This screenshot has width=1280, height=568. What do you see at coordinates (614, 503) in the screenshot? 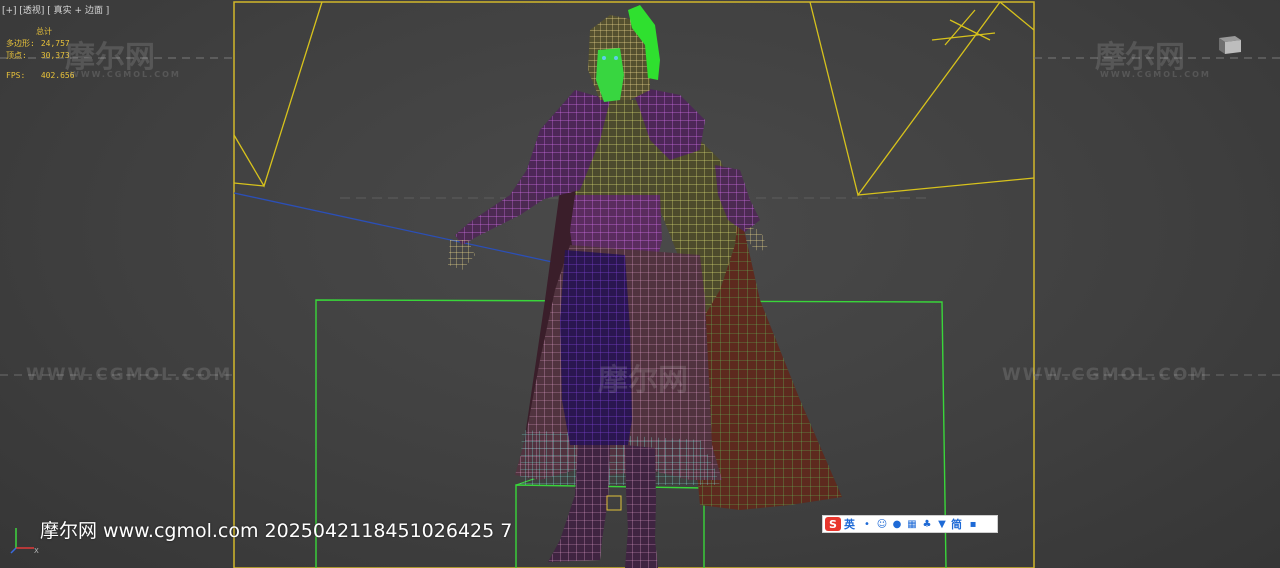
I see `pivot-marker` at bounding box center [614, 503].